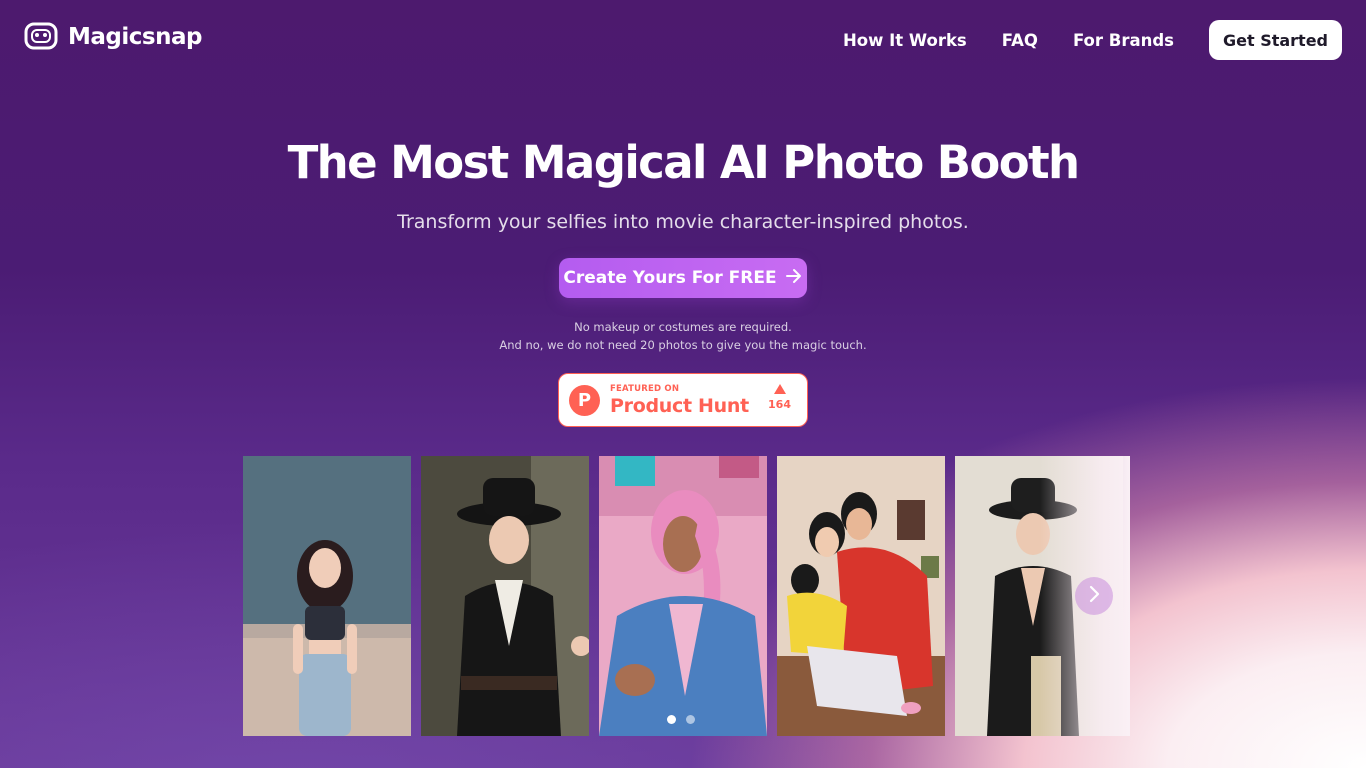  Describe the element at coordinates (779, 404) in the screenshot. I see `ph-vote-count: 164` at that location.